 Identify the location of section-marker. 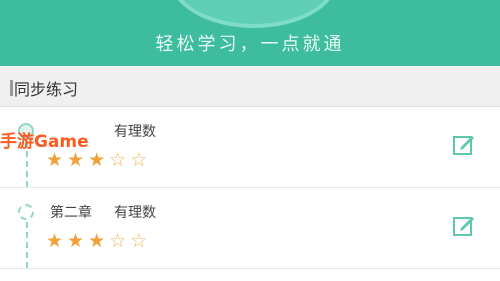
(11, 88).